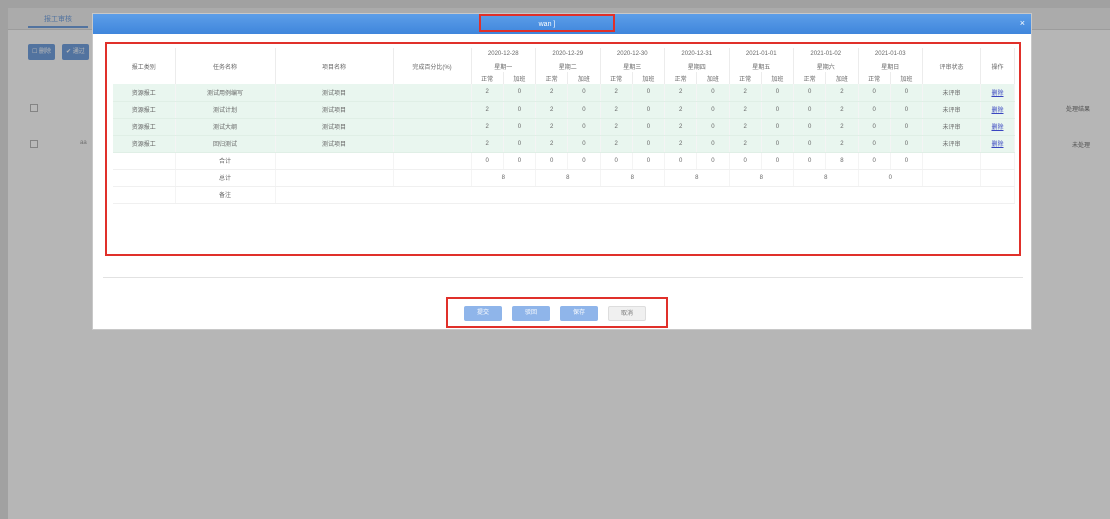 Image resolution: width=1110 pixels, height=519 pixels. I want to click on total-row: 总计 8 8 8 8 8 8 0, so click(564, 178).